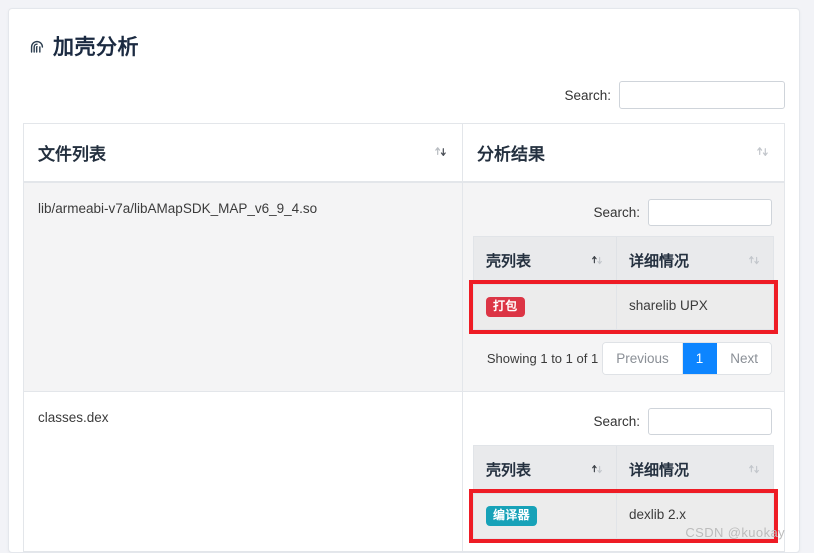 The image size is (814, 553). I want to click on column-header-analysis-result-label: 分析结果, so click(511, 154).